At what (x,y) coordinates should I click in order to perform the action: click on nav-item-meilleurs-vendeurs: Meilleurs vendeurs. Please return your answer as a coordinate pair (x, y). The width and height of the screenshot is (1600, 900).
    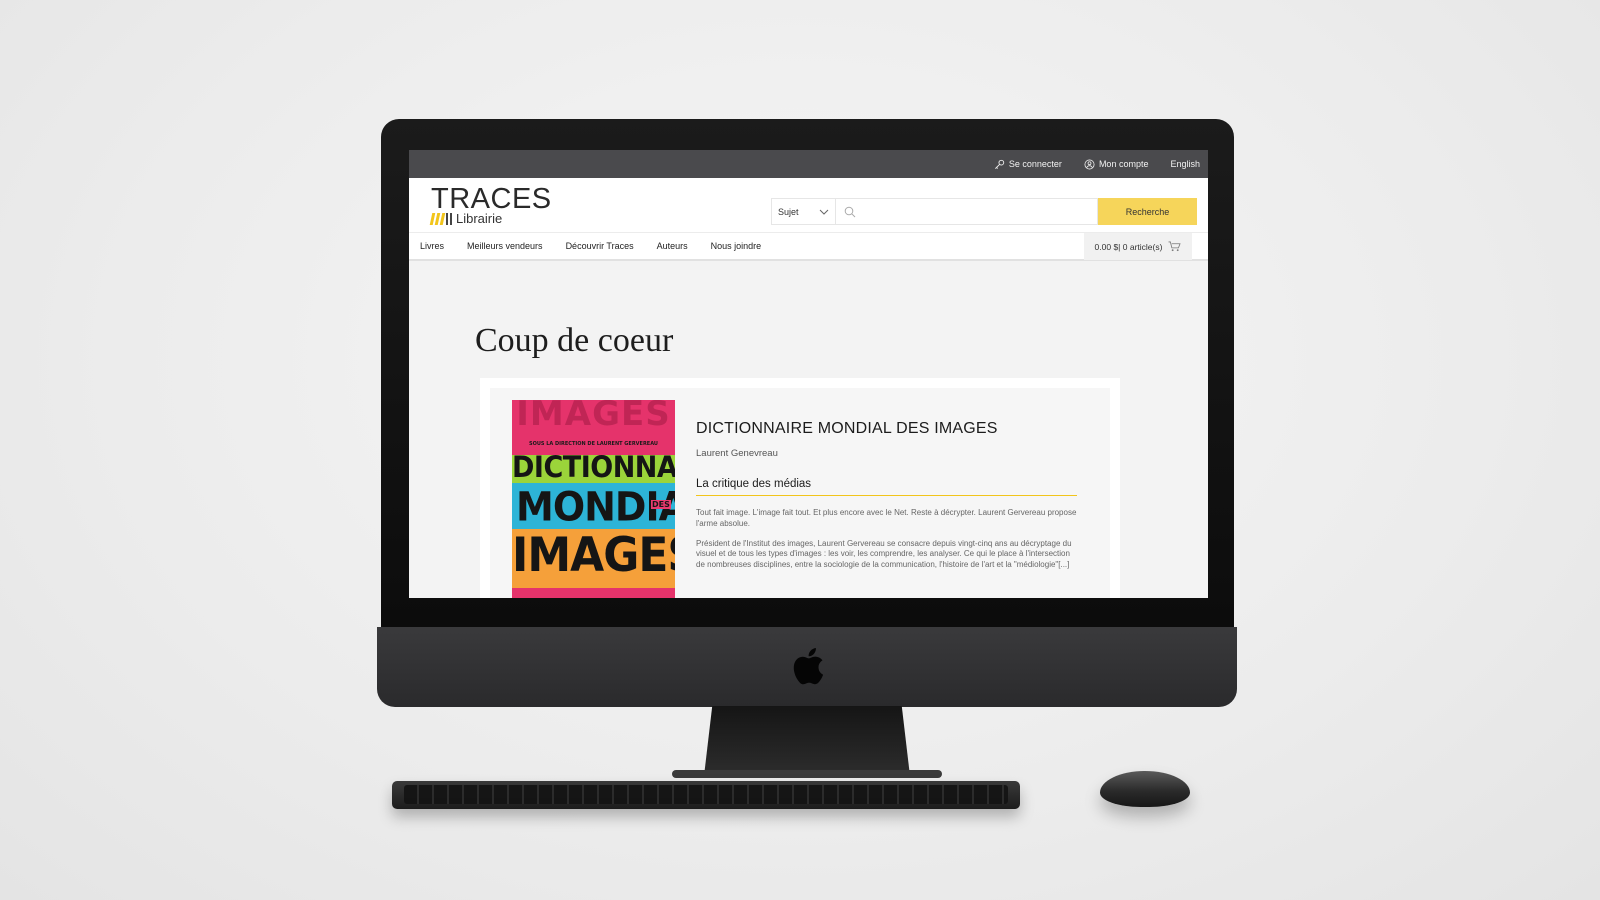
    Looking at the image, I should click on (505, 246).